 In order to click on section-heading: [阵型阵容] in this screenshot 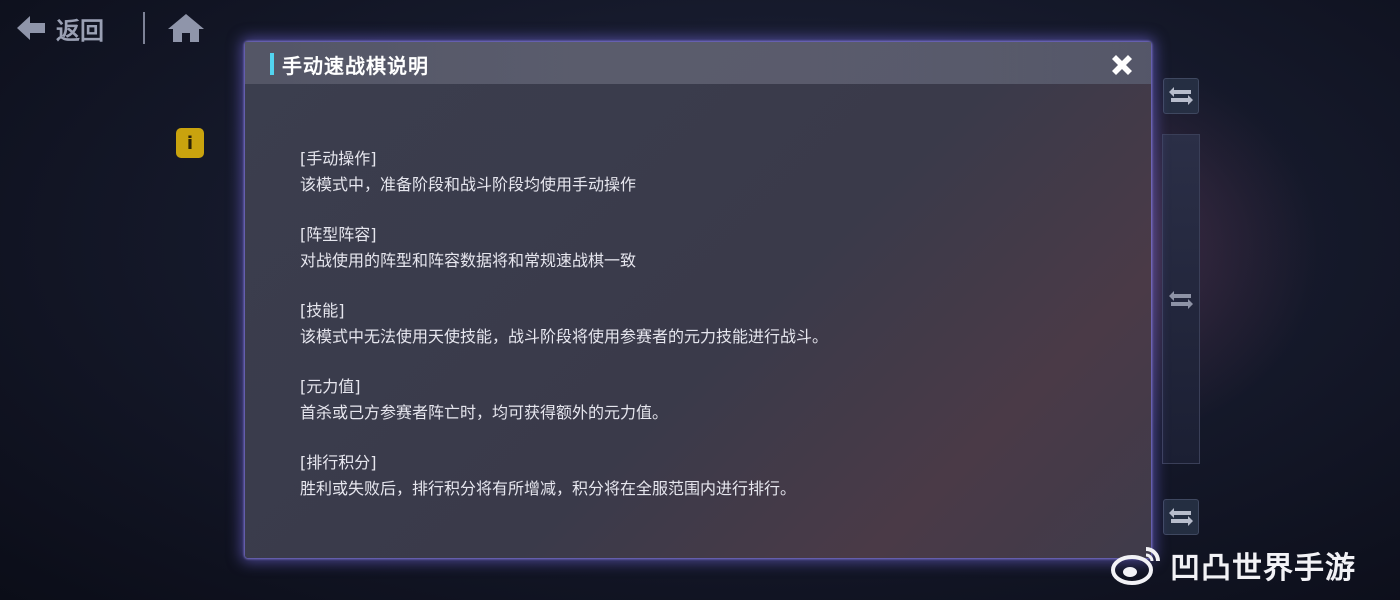, I will do `click(338, 234)`.